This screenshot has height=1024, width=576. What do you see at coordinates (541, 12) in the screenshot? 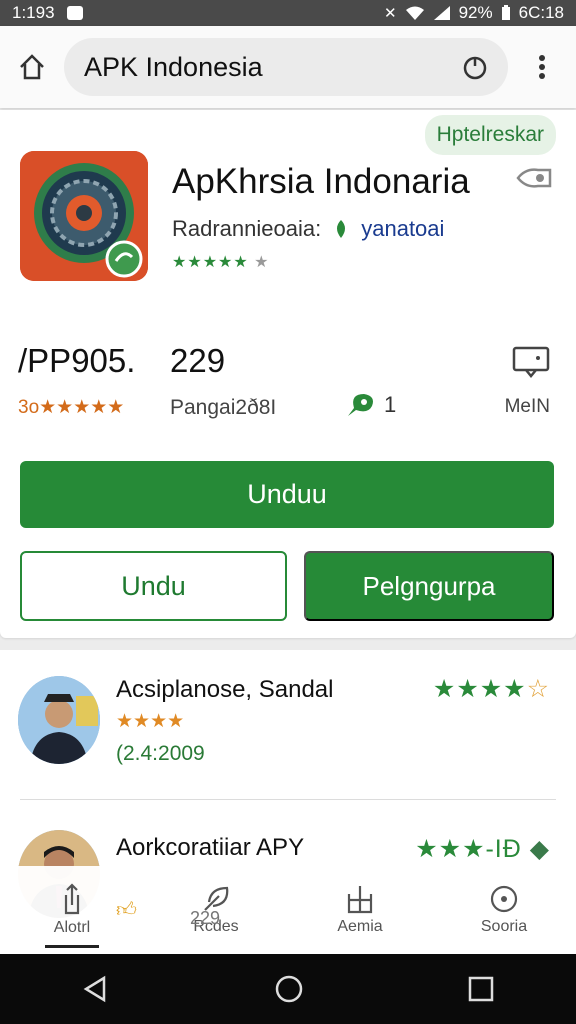
I see `status-clock-right: 6C:18` at bounding box center [541, 12].